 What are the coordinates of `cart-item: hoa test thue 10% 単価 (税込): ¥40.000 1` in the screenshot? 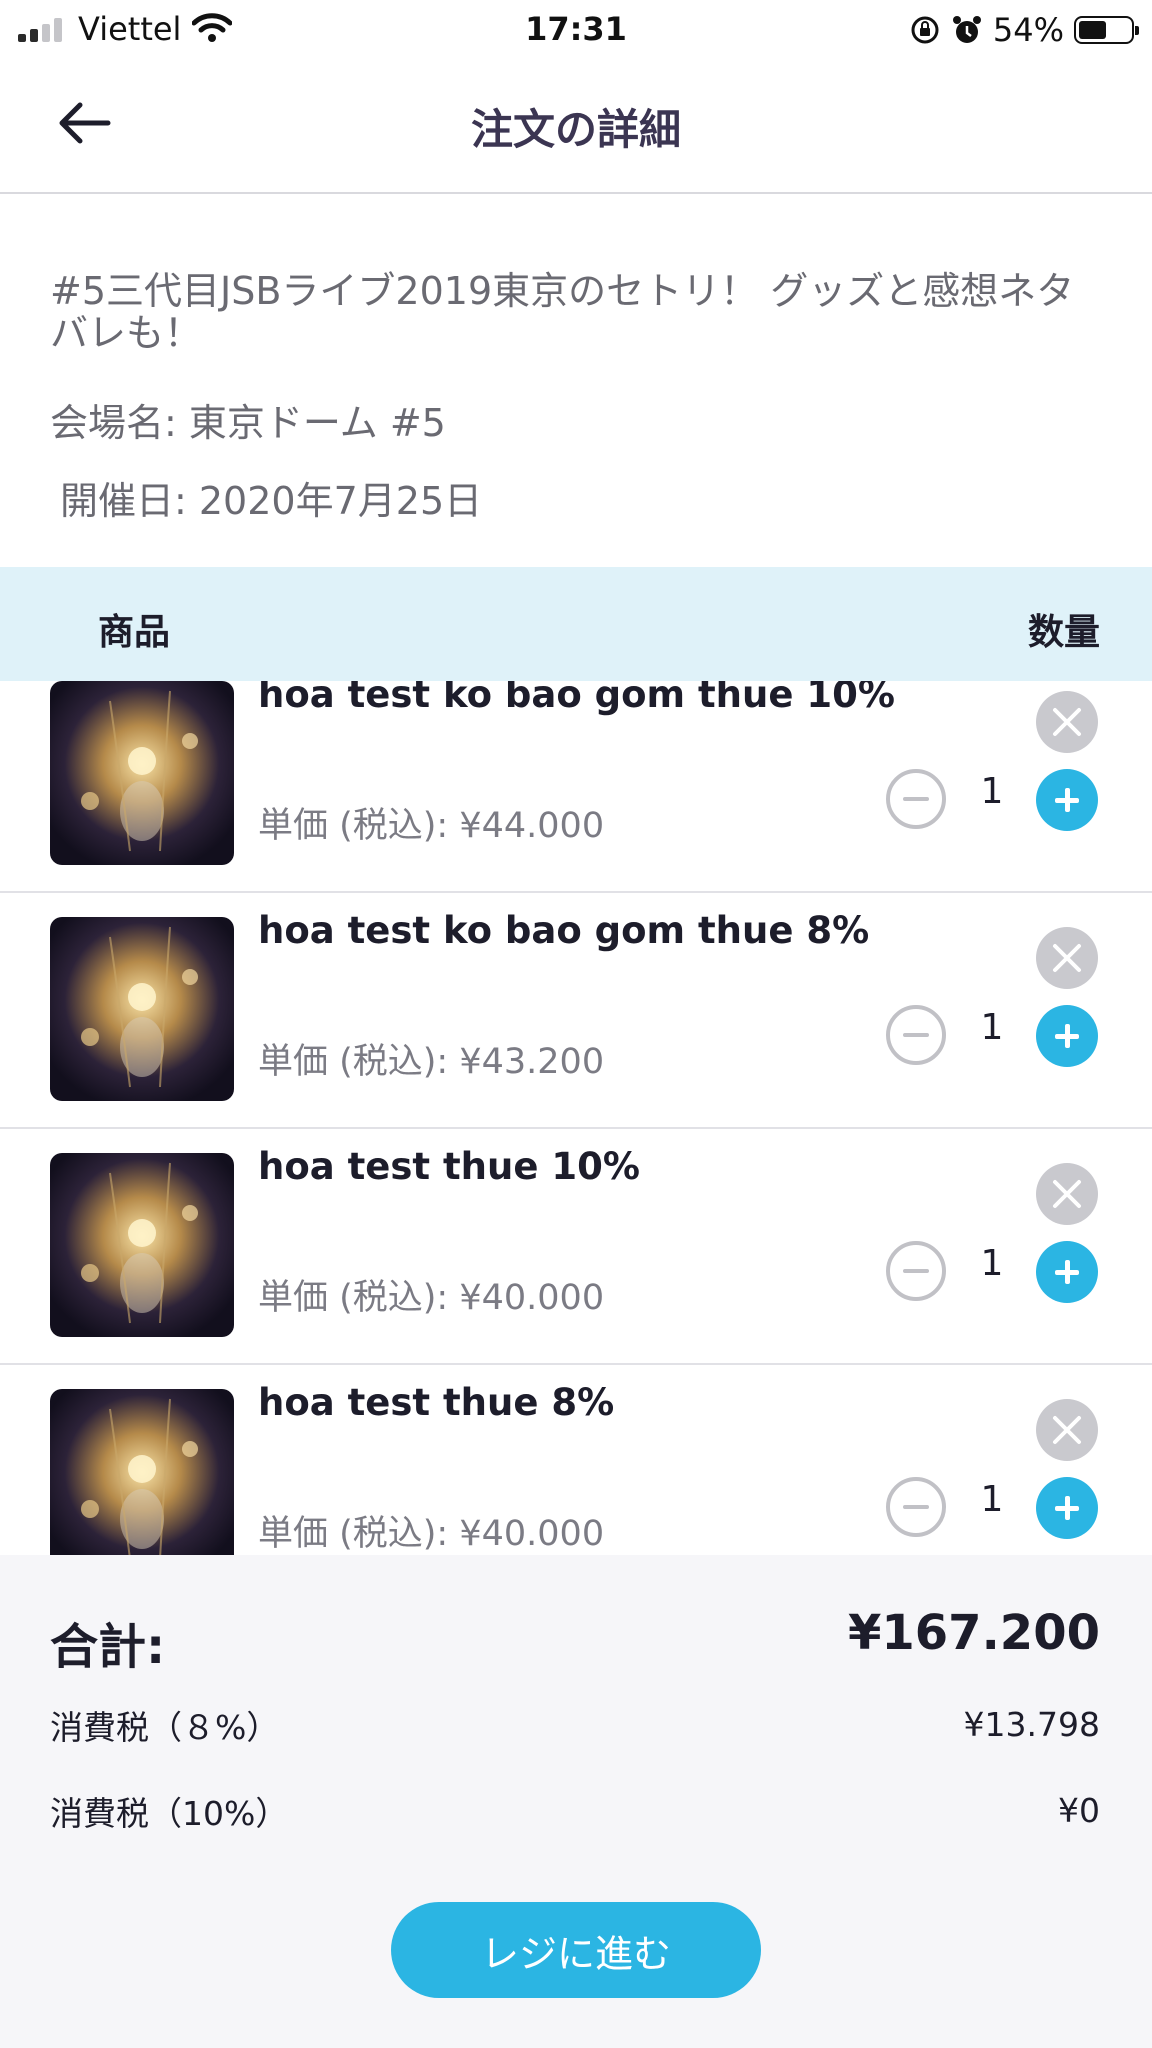 It's located at (576, 1247).